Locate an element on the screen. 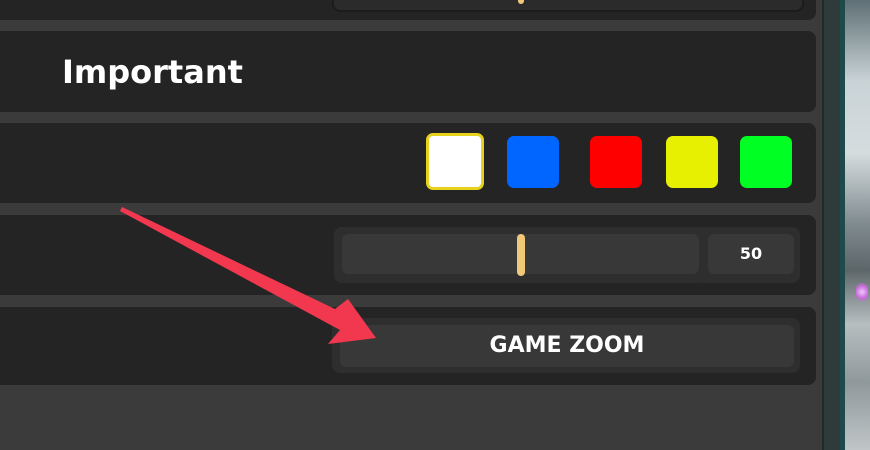 The image size is (870, 450). color-swatch-yellow is located at coordinates (692, 162).